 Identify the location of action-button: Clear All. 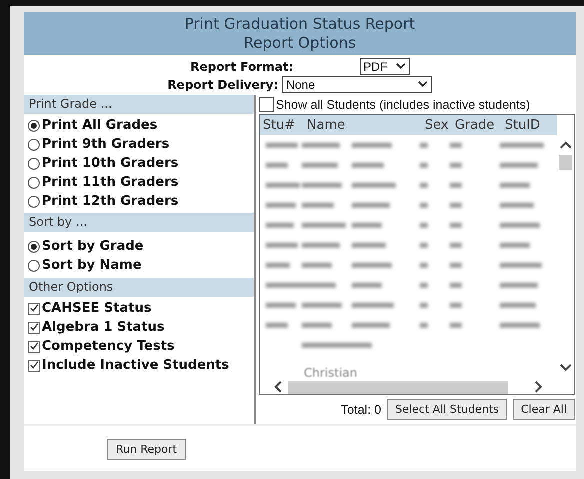
(544, 409).